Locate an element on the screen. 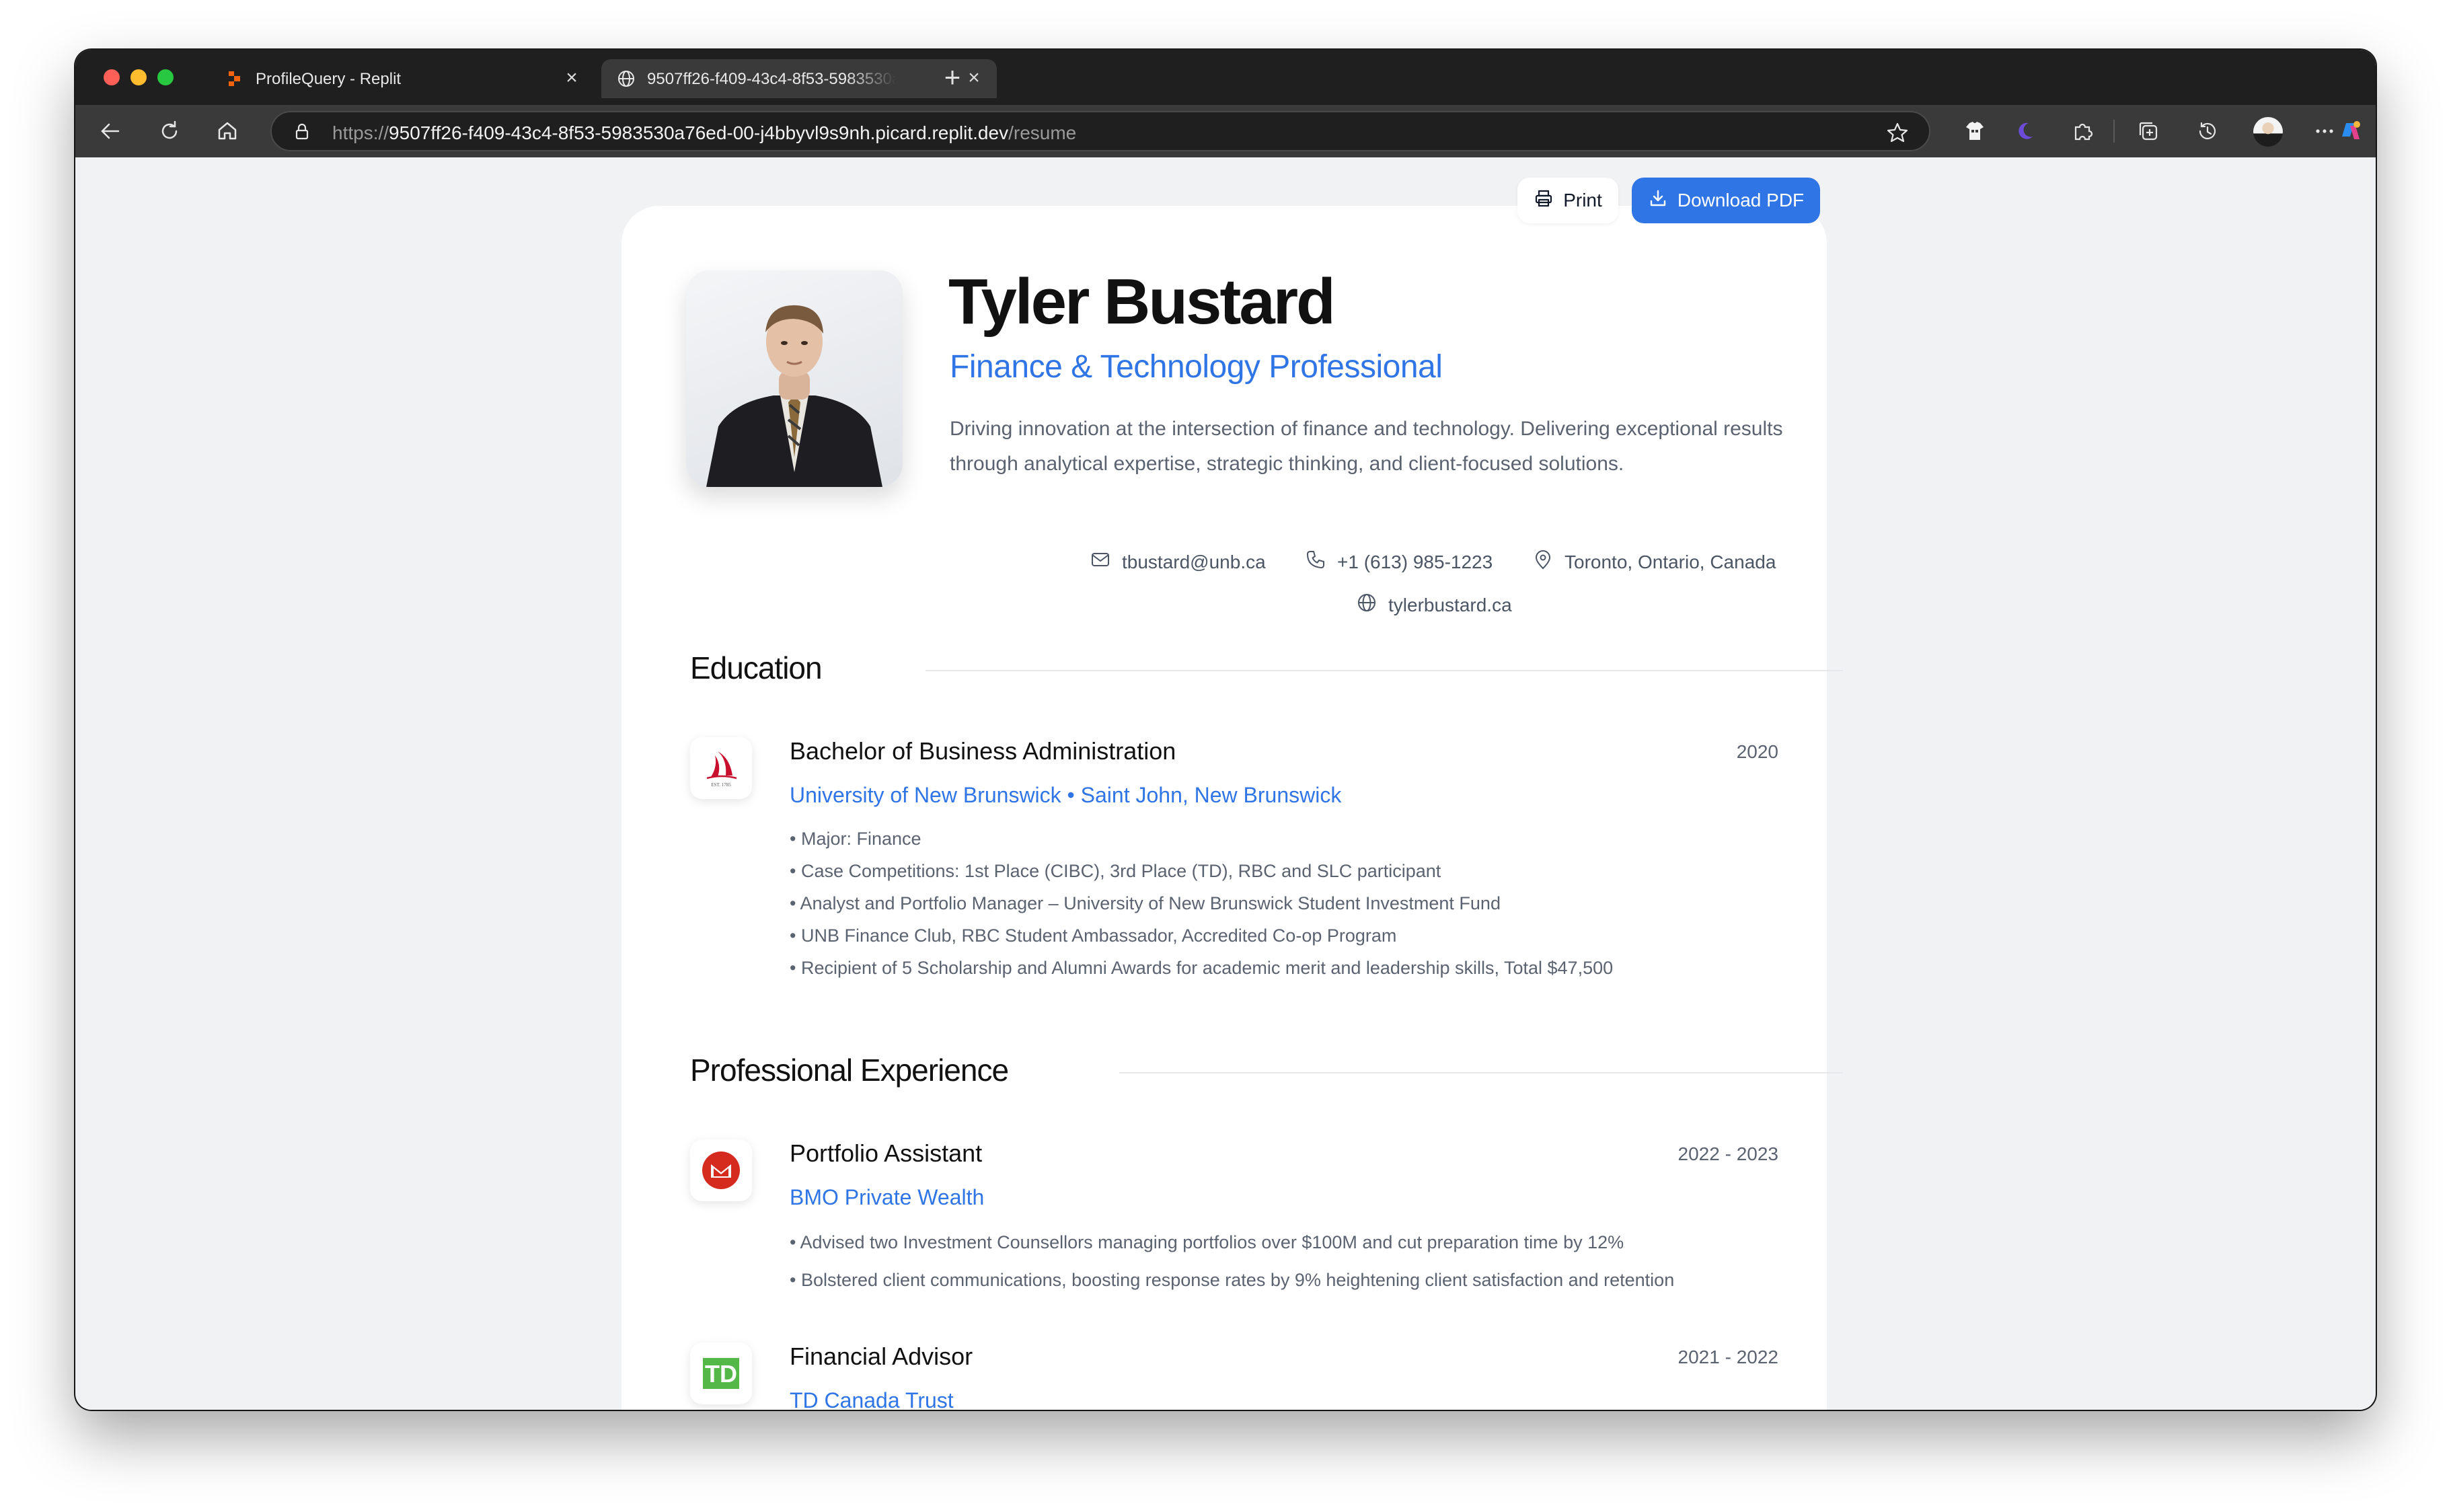  contact-phone: +1 (613) 985-1223 is located at coordinates (1399, 562).